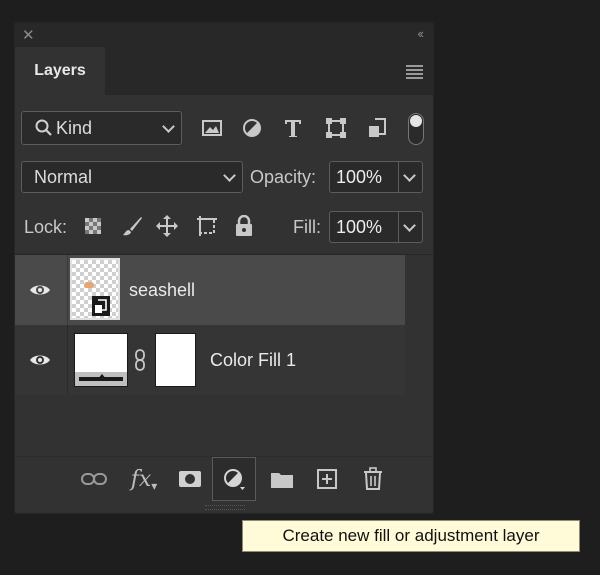 The height and width of the screenshot is (575, 600). What do you see at coordinates (190, 479) in the screenshot?
I see `add-mask-icon` at bounding box center [190, 479].